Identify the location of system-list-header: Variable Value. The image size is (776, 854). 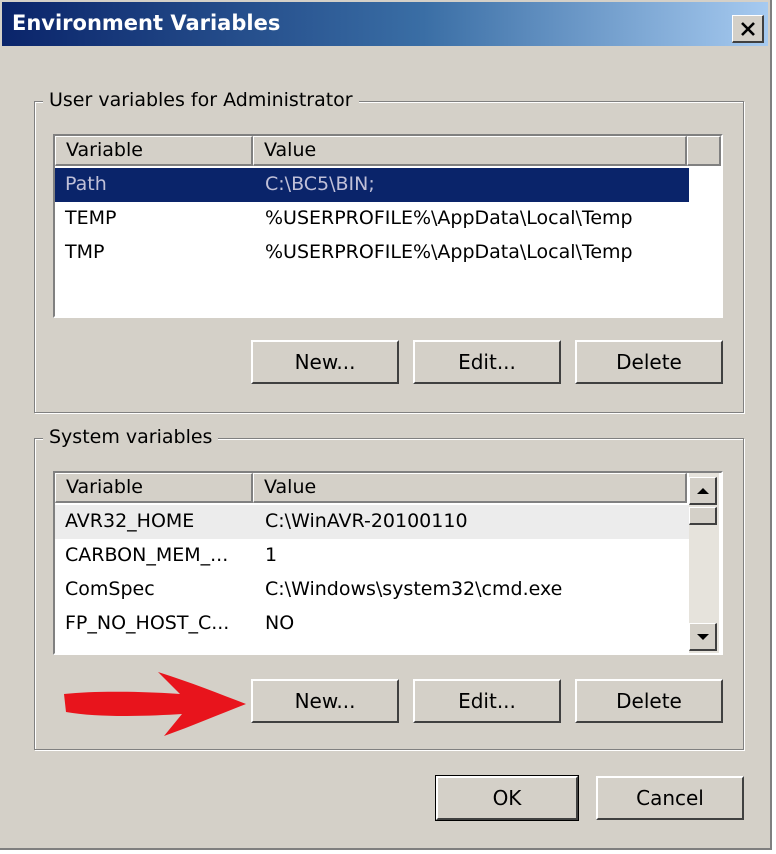
(371, 488).